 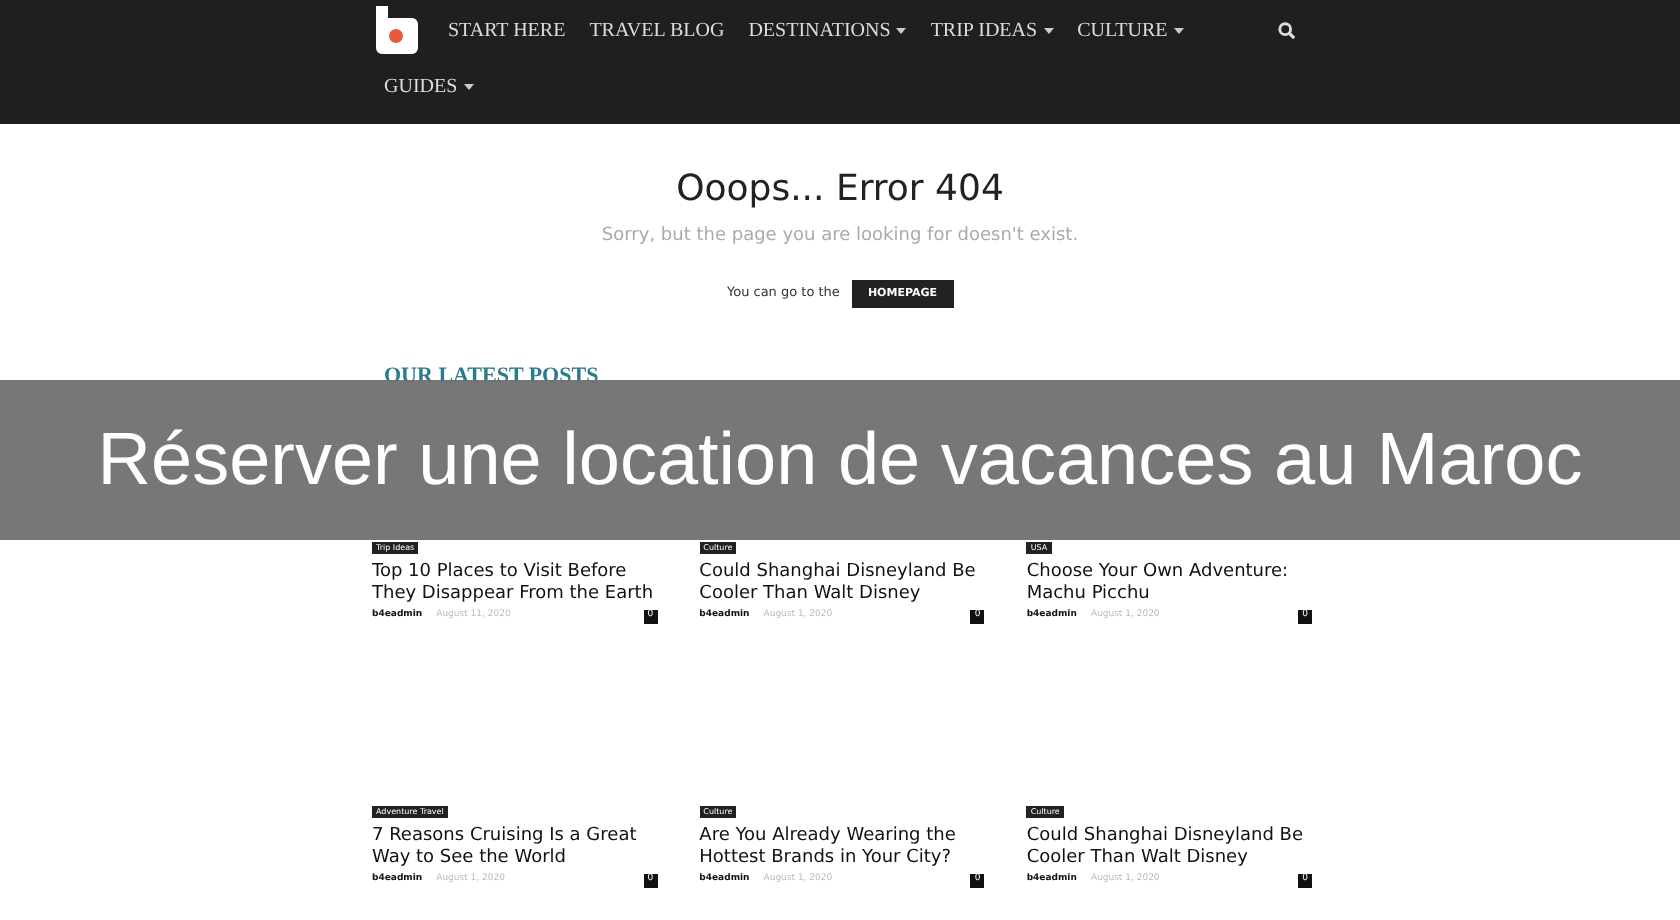 What do you see at coordinates (396, 30) in the screenshot?
I see `logo-icon` at bounding box center [396, 30].